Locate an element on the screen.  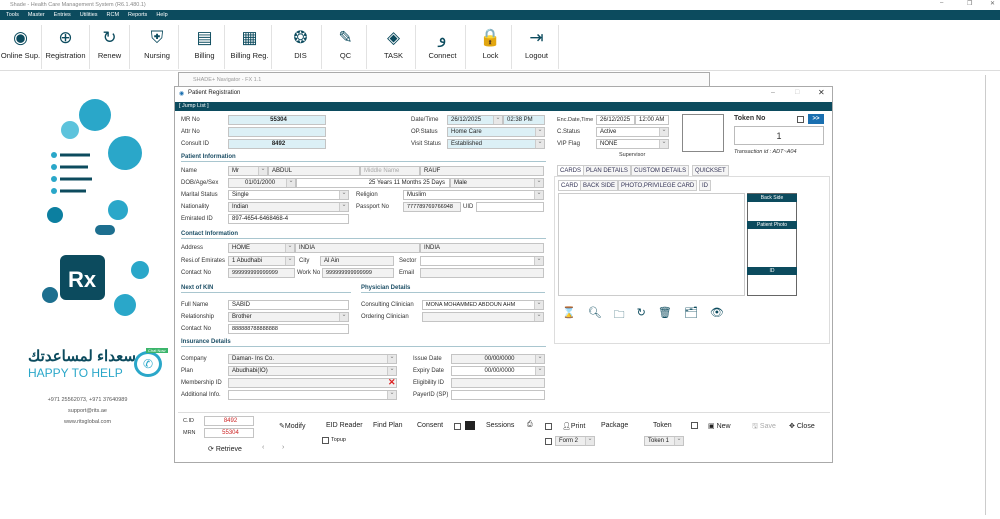
support-website: www.ritsglobal.com is located at coordinates (87, 422).